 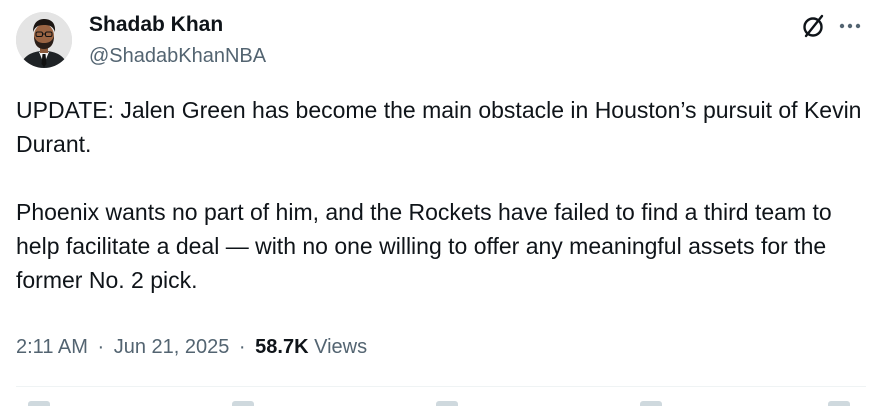 I want to click on grok-icon, so click(x=814, y=26).